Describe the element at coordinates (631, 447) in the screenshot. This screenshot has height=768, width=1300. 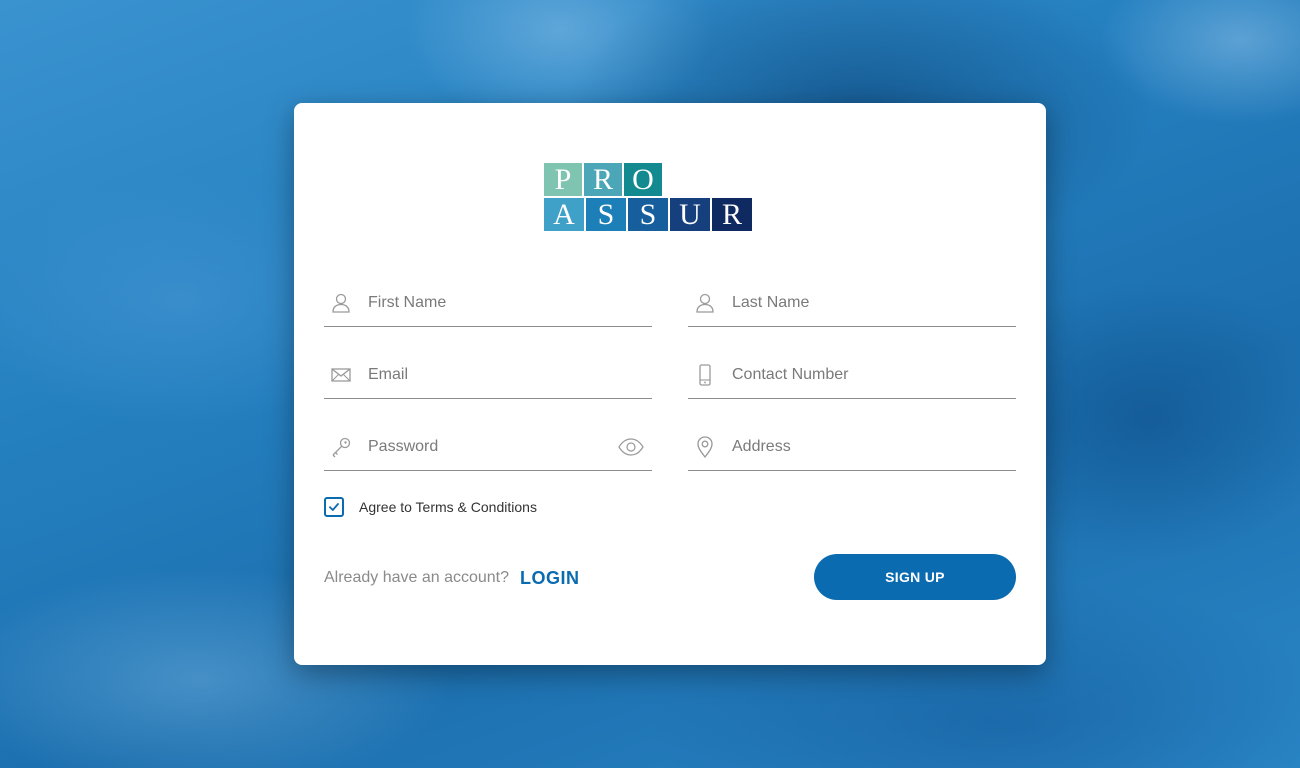
I see `eye-icon` at that location.